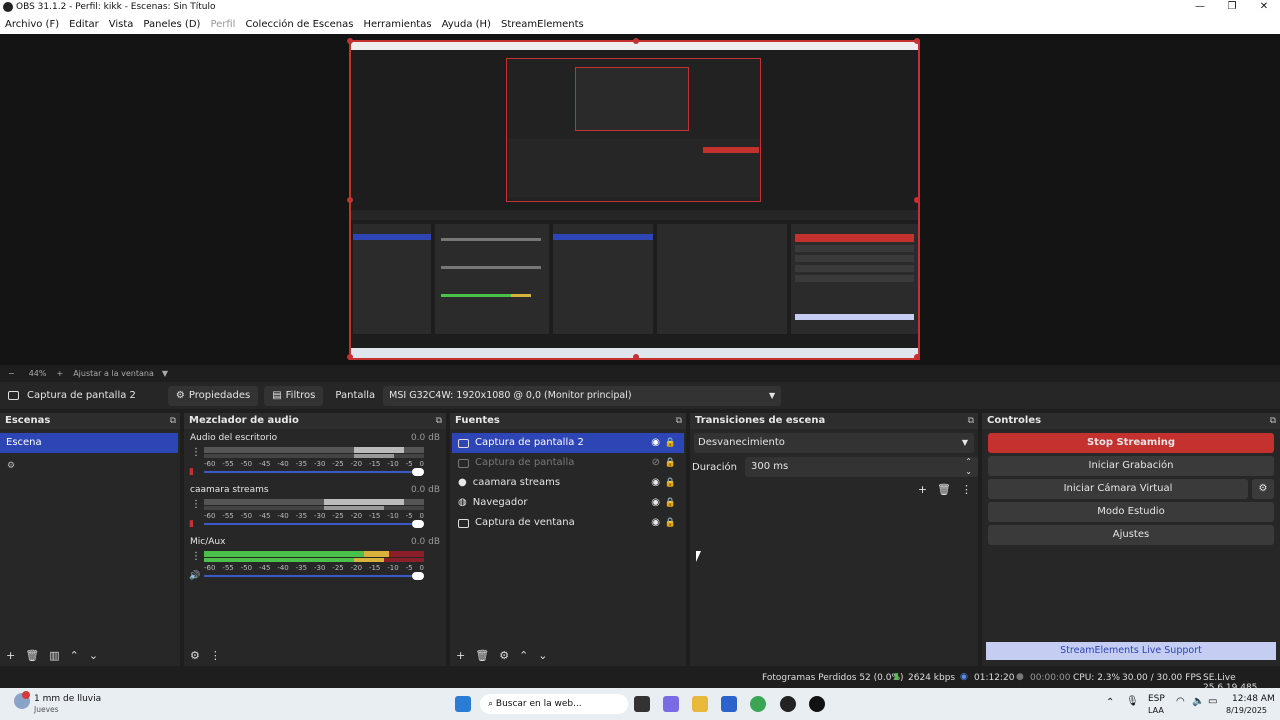  Describe the element at coordinates (93, 466) in the screenshot. I see `scene-filter-icon: ⚙` at that location.